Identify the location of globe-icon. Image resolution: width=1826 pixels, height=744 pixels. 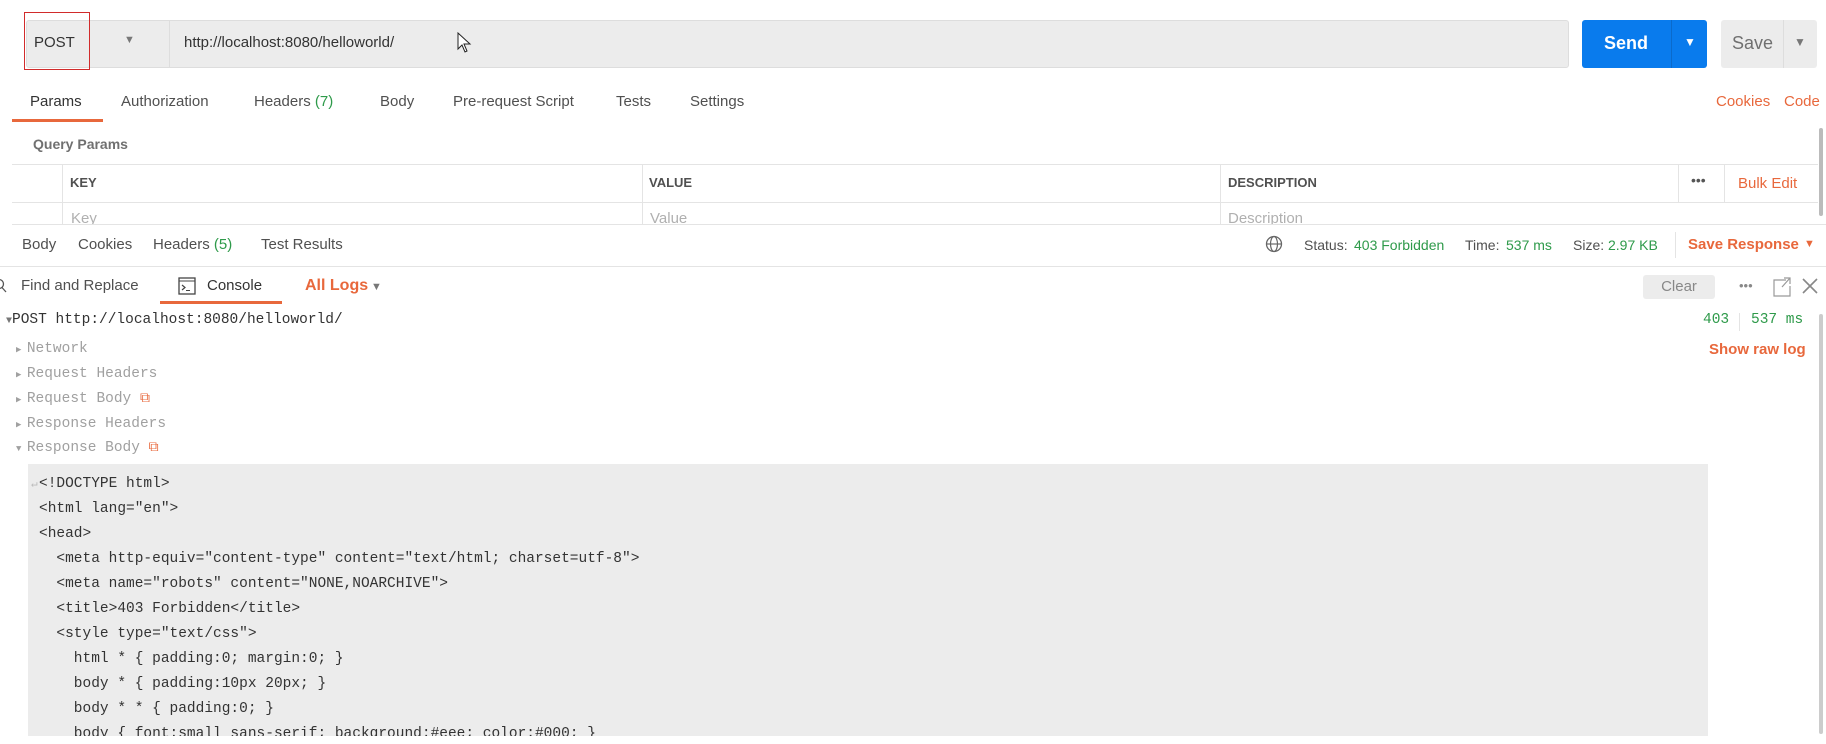
(1274, 244).